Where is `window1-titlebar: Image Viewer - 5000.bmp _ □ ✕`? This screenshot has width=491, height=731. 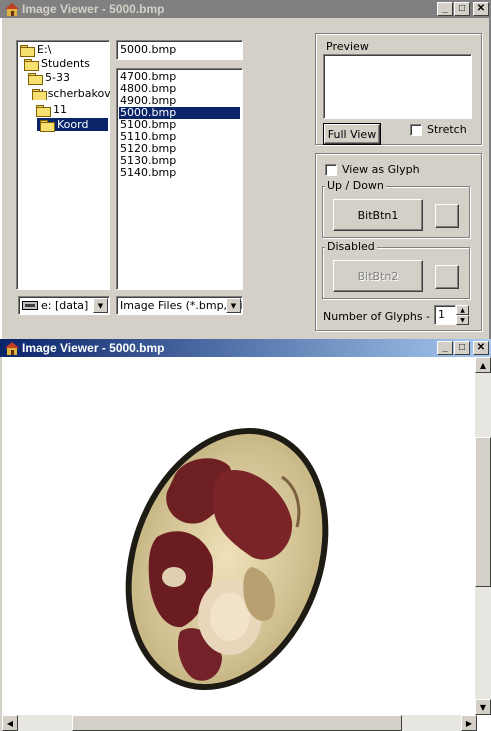 window1-titlebar: Image Viewer - 5000.bmp _ □ ✕ is located at coordinates (245, 9).